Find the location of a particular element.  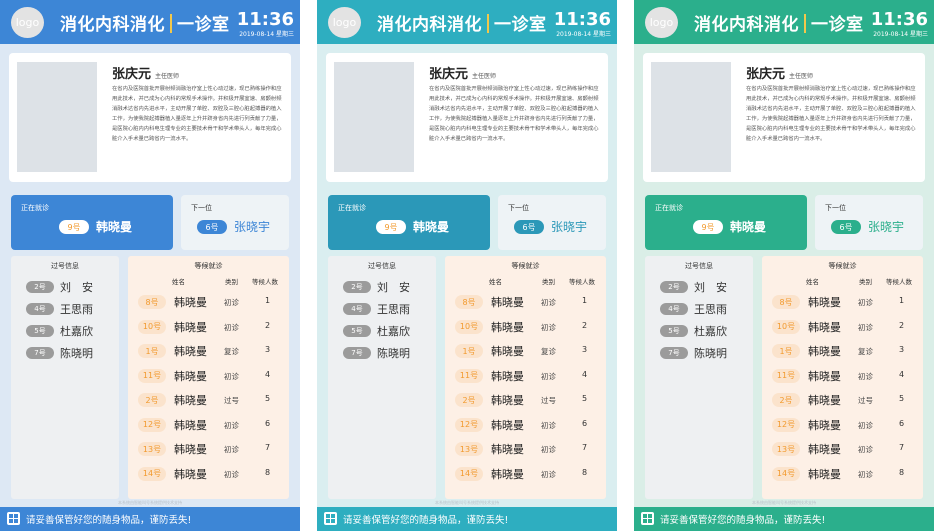

passed-item: 4号 王思雨 is located at coordinates (376, 309).